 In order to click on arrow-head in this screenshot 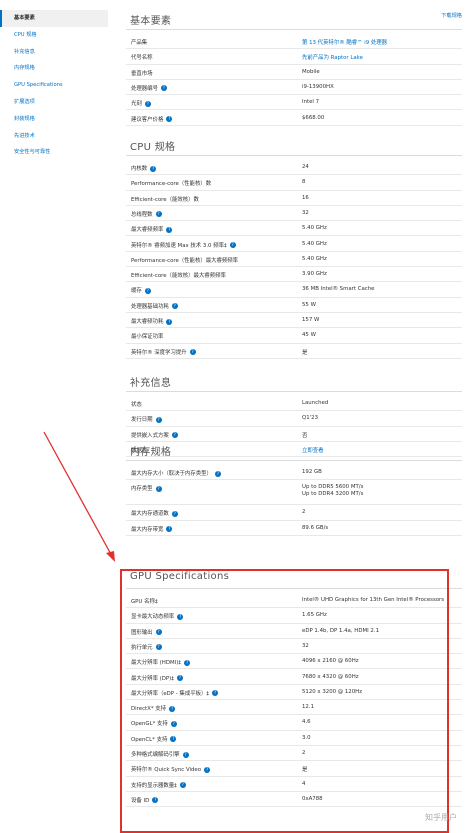, I will do `click(110, 556)`.